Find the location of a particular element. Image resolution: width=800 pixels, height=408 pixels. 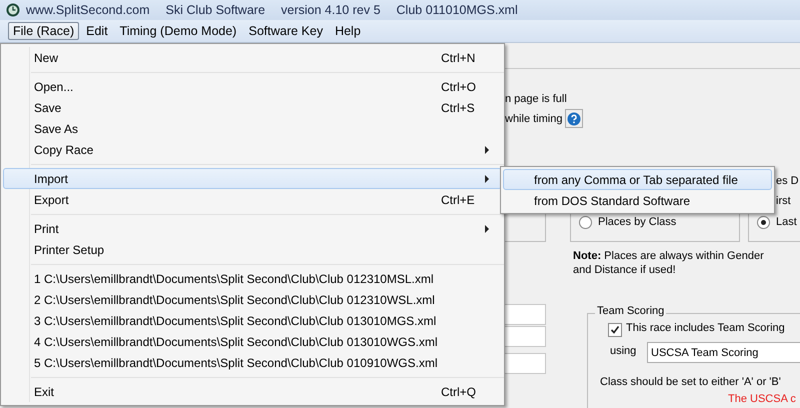

menu-item: Import is located at coordinates (252, 178).